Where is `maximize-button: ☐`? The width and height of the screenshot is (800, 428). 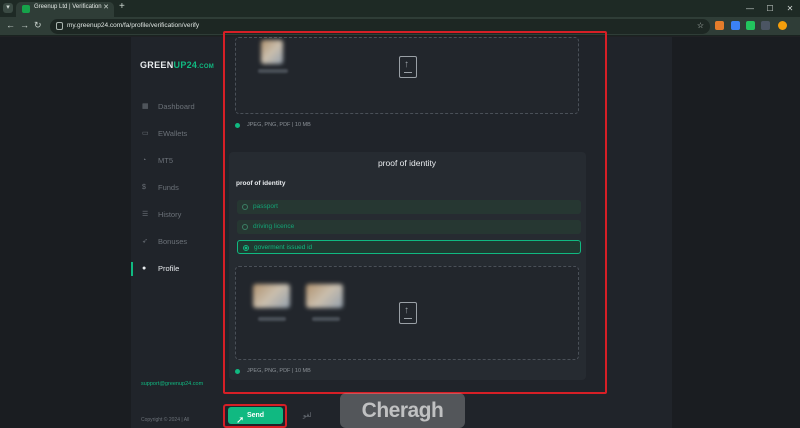
maximize-button: ☐ is located at coordinates (770, 8).